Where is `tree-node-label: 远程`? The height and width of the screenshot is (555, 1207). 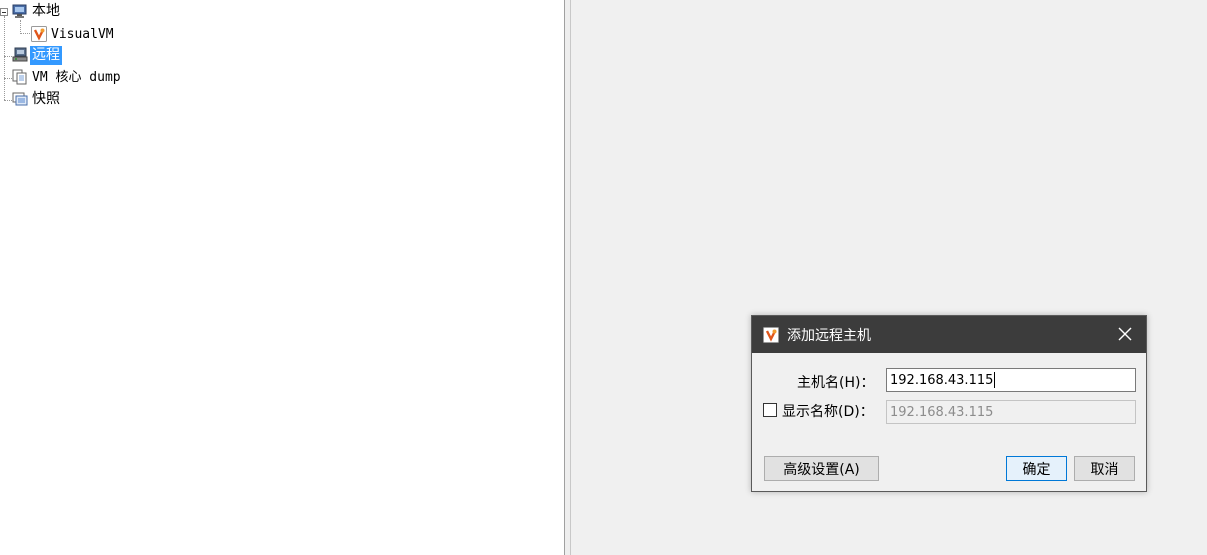
tree-node-label: 远程 is located at coordinates (46, 55).